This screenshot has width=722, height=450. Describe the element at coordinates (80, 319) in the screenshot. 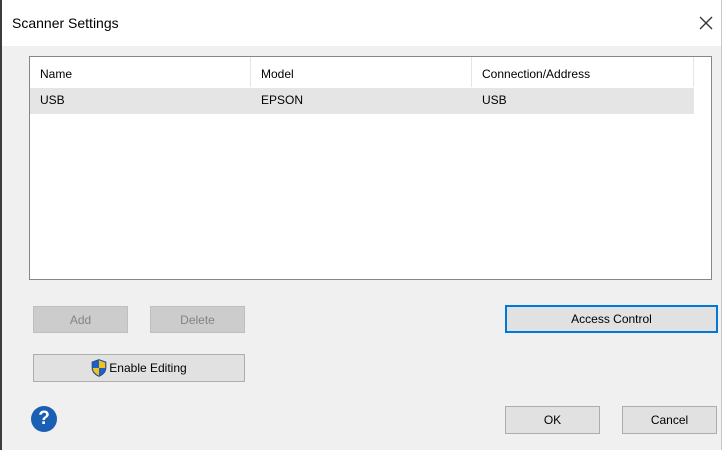

I see `add-button: Add` at that location.